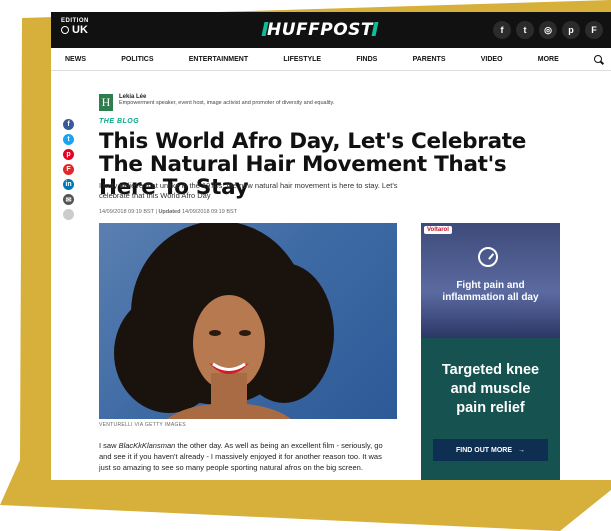 The height and width of the screenshot is (531, 611). What do you see at coordinates (106, 102) in the screenshot?
I see `author-avatar: H` at bounding box center [106, 102].